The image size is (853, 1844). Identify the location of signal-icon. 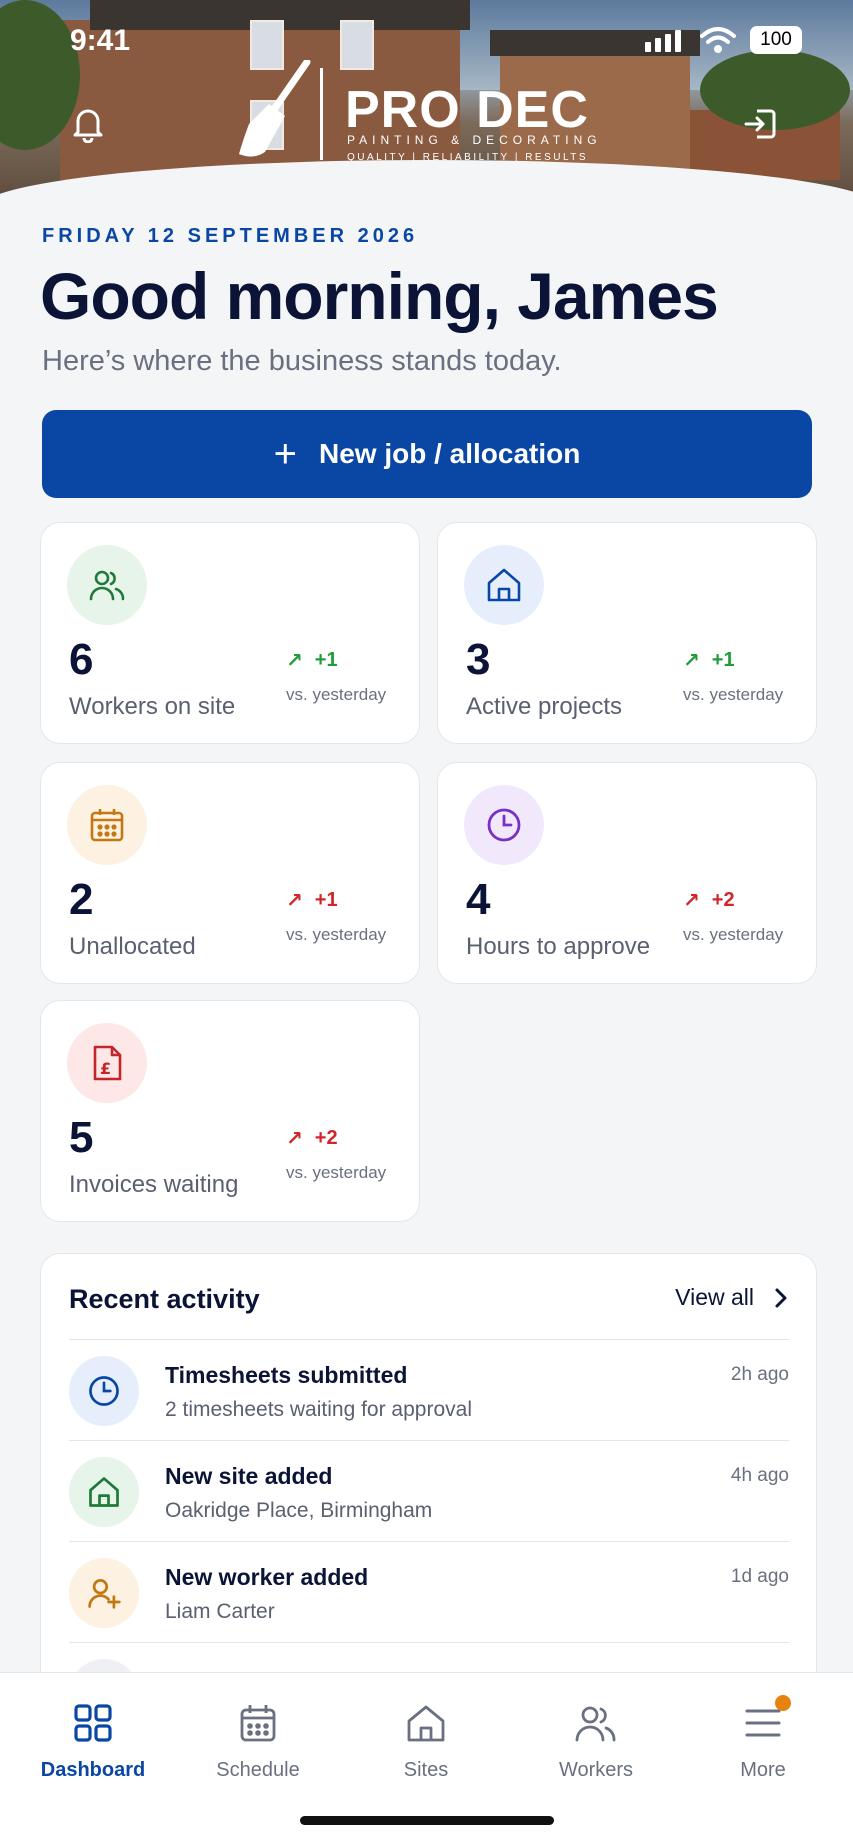
(663, 41).